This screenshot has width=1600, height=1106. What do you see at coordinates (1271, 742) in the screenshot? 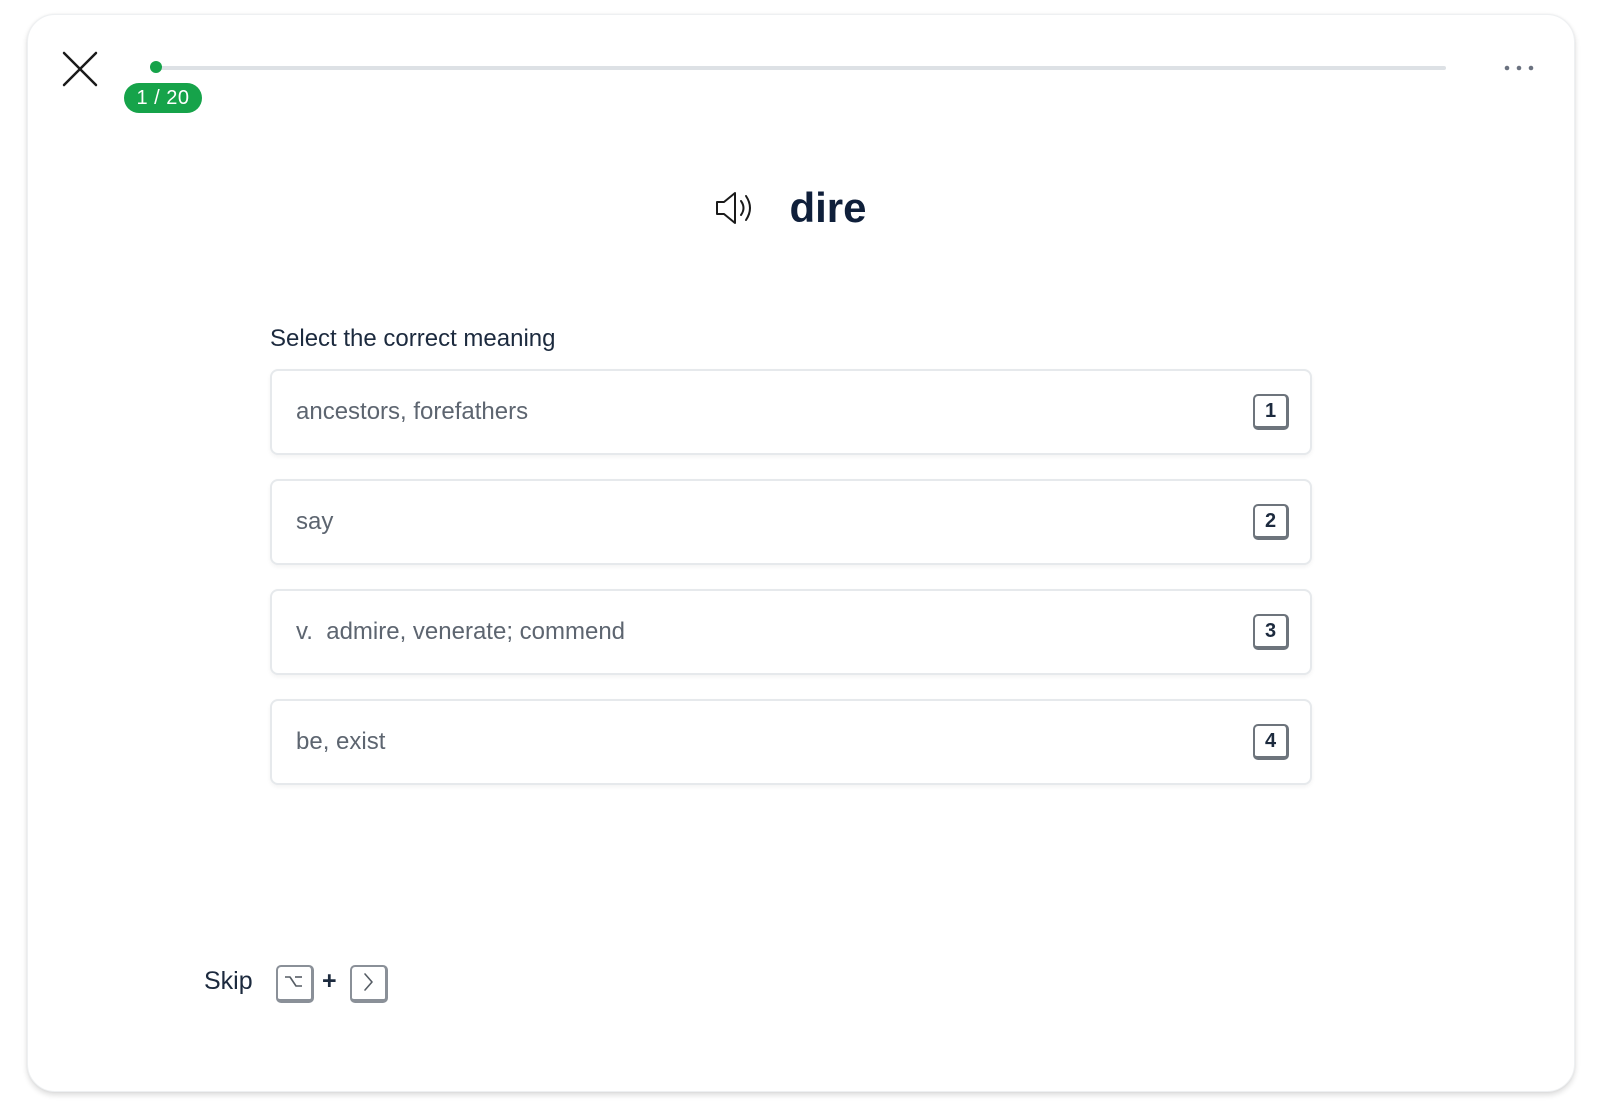
I see `keyboard-shortcut-badge: 4` at bounding box center [1271, 742].